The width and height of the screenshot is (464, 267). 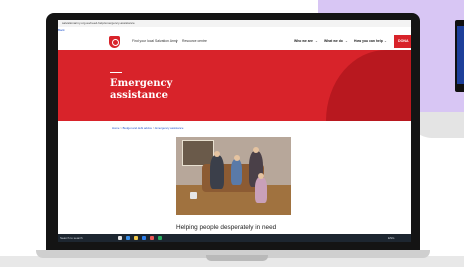 I want to click on photo-bucket, so click(x=193, y=195).